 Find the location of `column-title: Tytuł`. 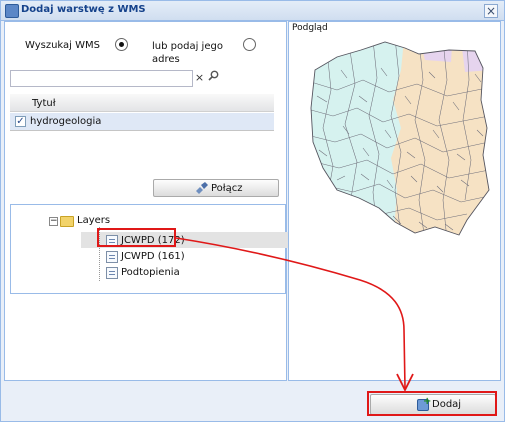

column-title: Tytuł is located at coordinates (44, 103).